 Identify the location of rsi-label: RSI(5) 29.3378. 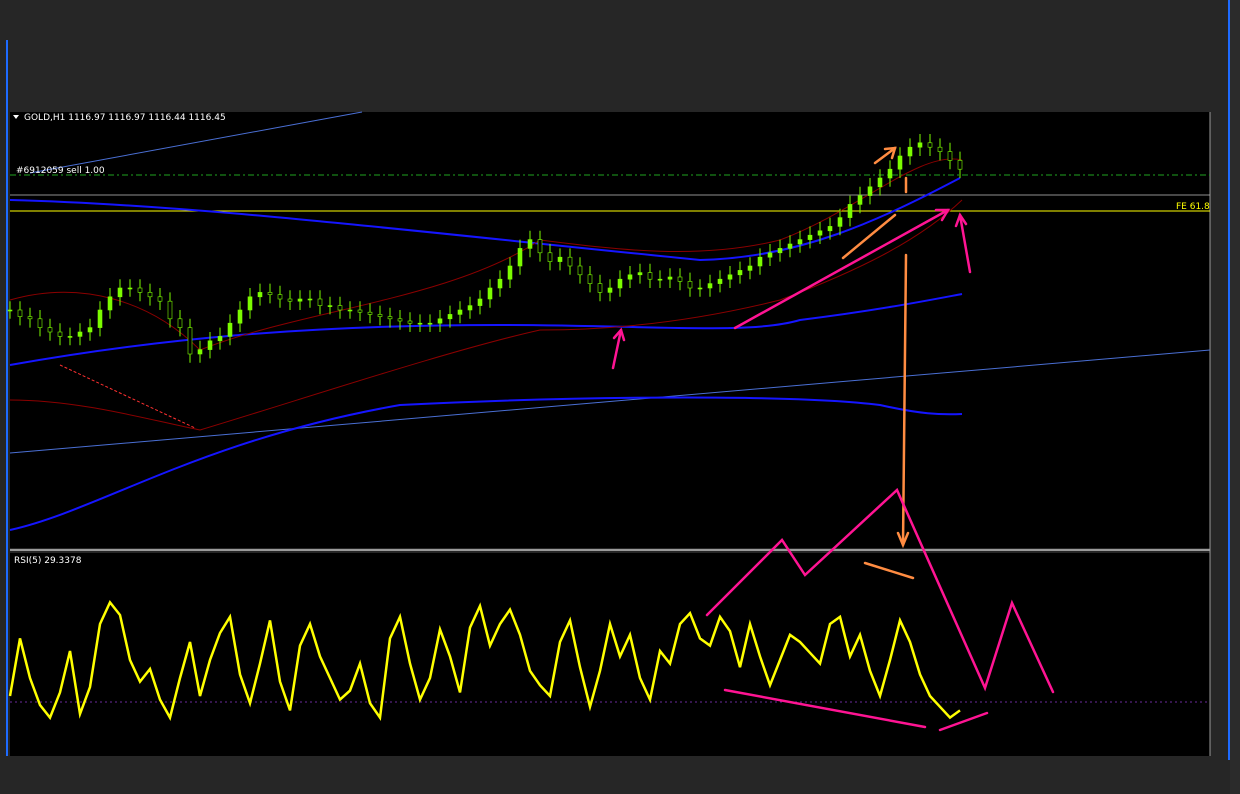
(48, 561).